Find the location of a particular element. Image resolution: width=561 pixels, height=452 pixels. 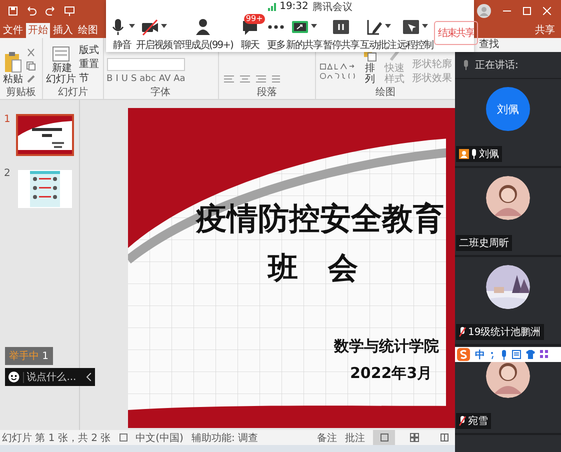

font-format-button: U is located at coordinates (124, 79).